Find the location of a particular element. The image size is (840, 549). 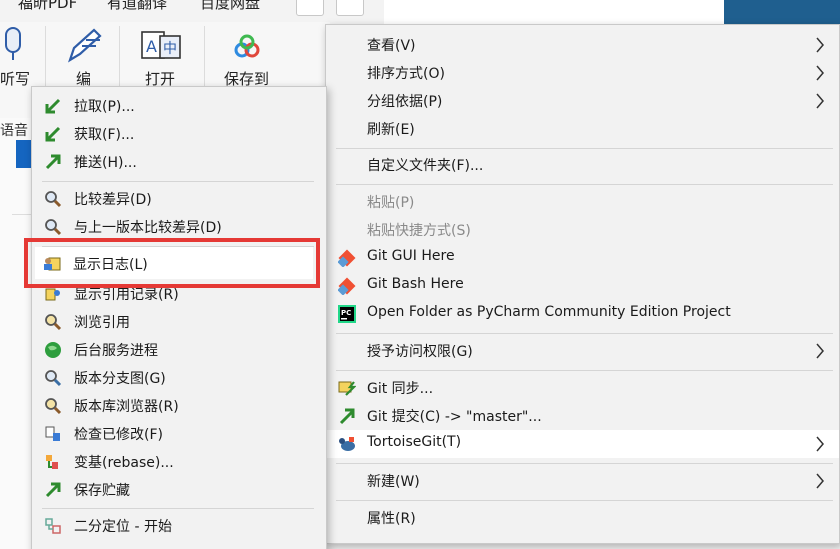

menu-item-label: 版本分支图(G) is located at coordinates (120, 379).